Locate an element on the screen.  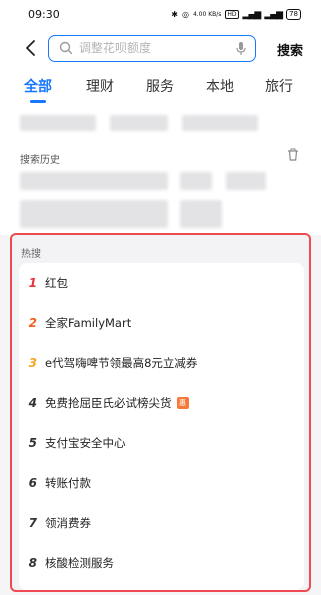
search-history-title: 搜索历史 is located at coordinates (40, 160).